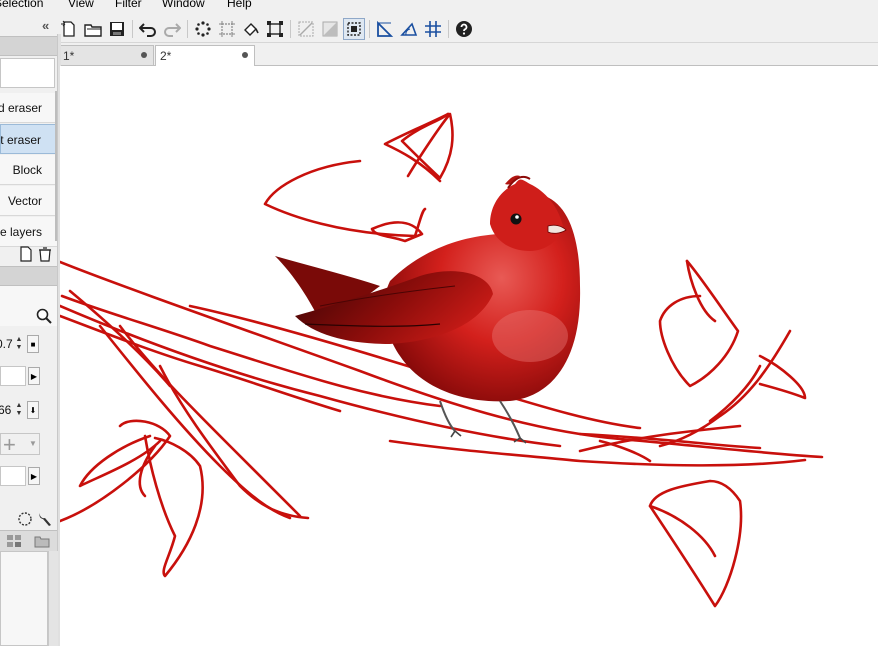 The height and width of the screenshot is (646, 878). What do you see at coordinates (468, 54) in the screenshot?
I see `canvas-tab-bar: 1* 2*` at bounding box center [468, 54].